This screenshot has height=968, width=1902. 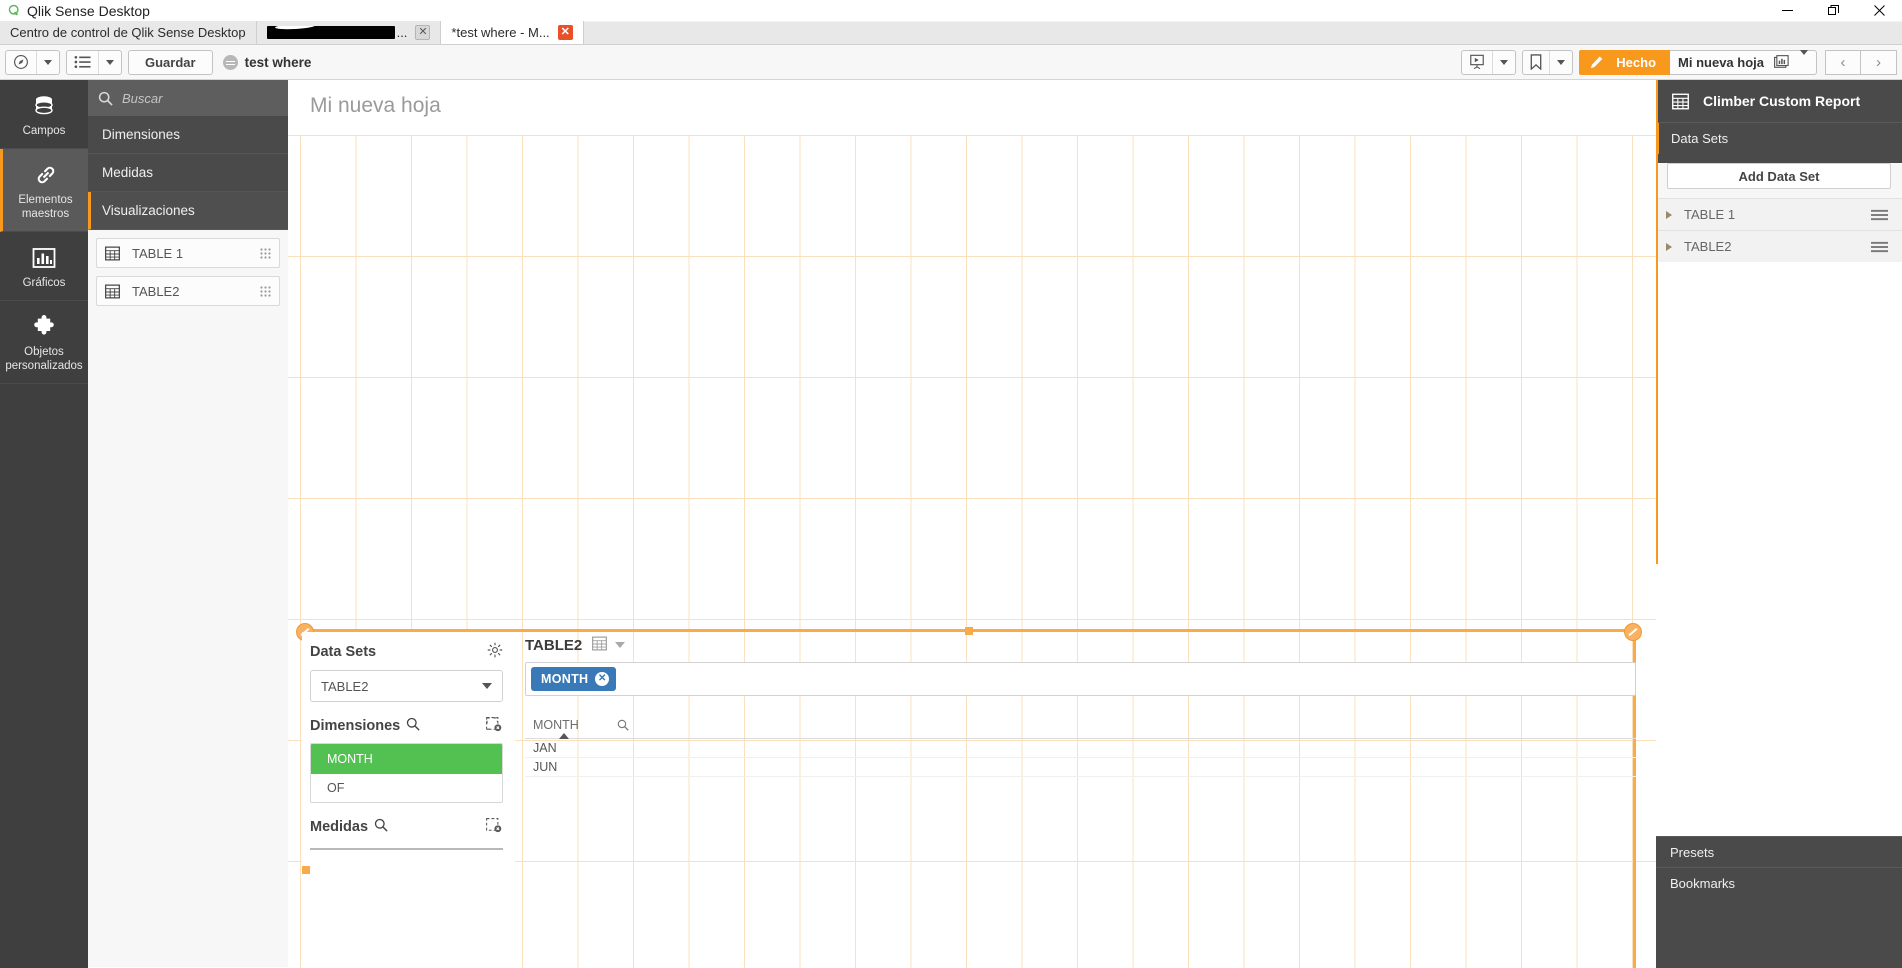 I want to click on storytelling-icon, so click(x=1477, y=62).